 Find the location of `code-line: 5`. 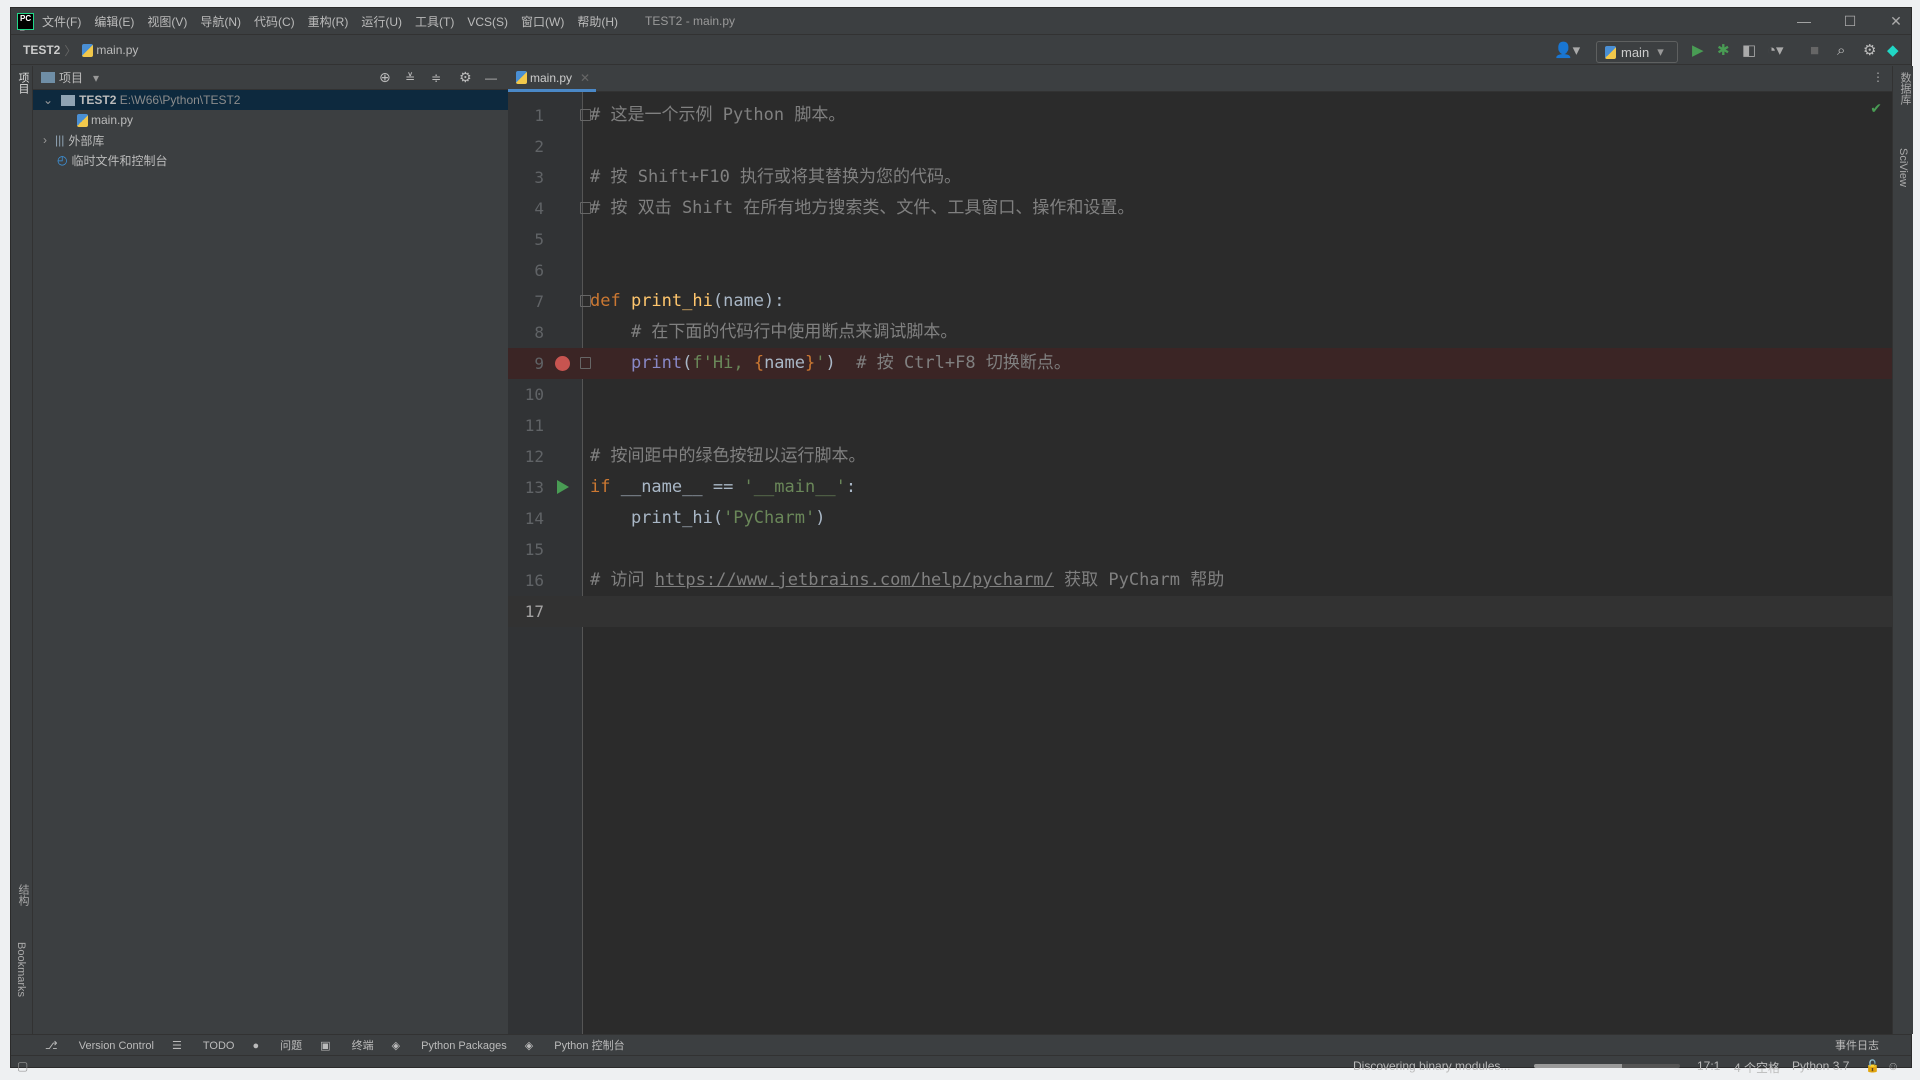

code-line: 5 is located at coordinates (1200, 239).